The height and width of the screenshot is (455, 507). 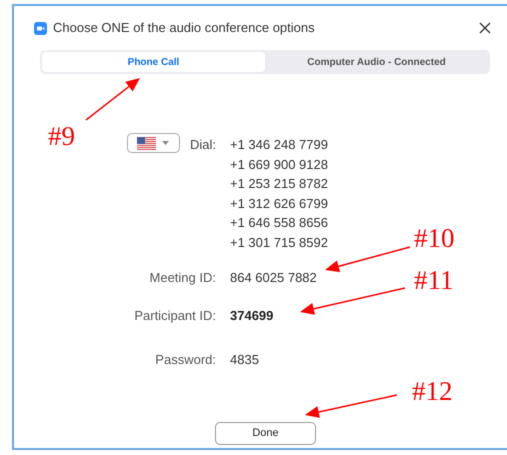 What do you see at coordinates (273, 278) in the screenshot?
I see `field-value: 864 6025 7882` at bounding box center [273, 278].